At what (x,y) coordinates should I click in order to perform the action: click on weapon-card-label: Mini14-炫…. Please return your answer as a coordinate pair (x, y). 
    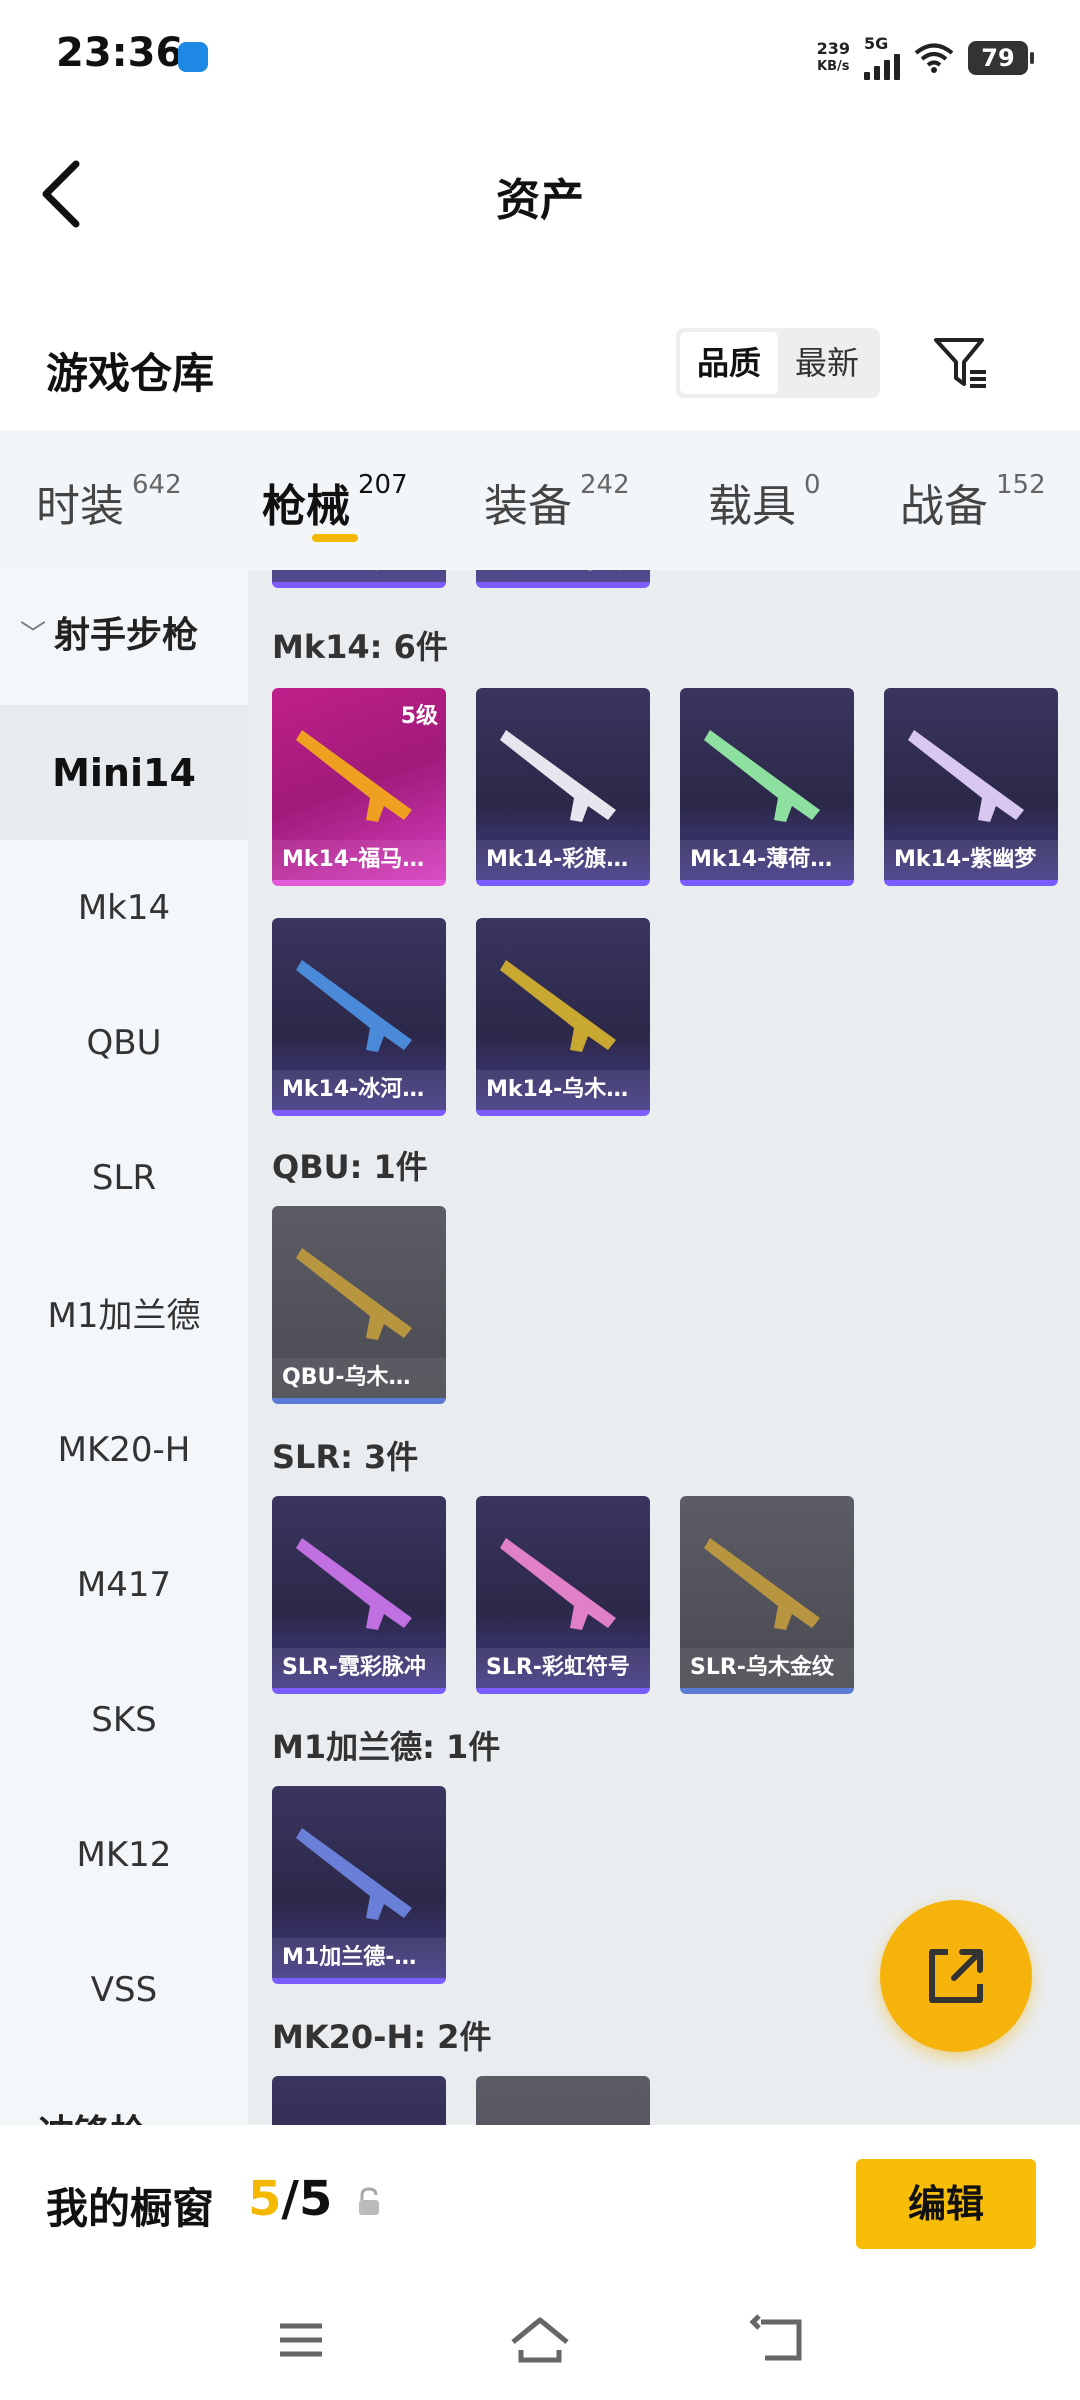
    Looking at the image, I should click on (359, 576).